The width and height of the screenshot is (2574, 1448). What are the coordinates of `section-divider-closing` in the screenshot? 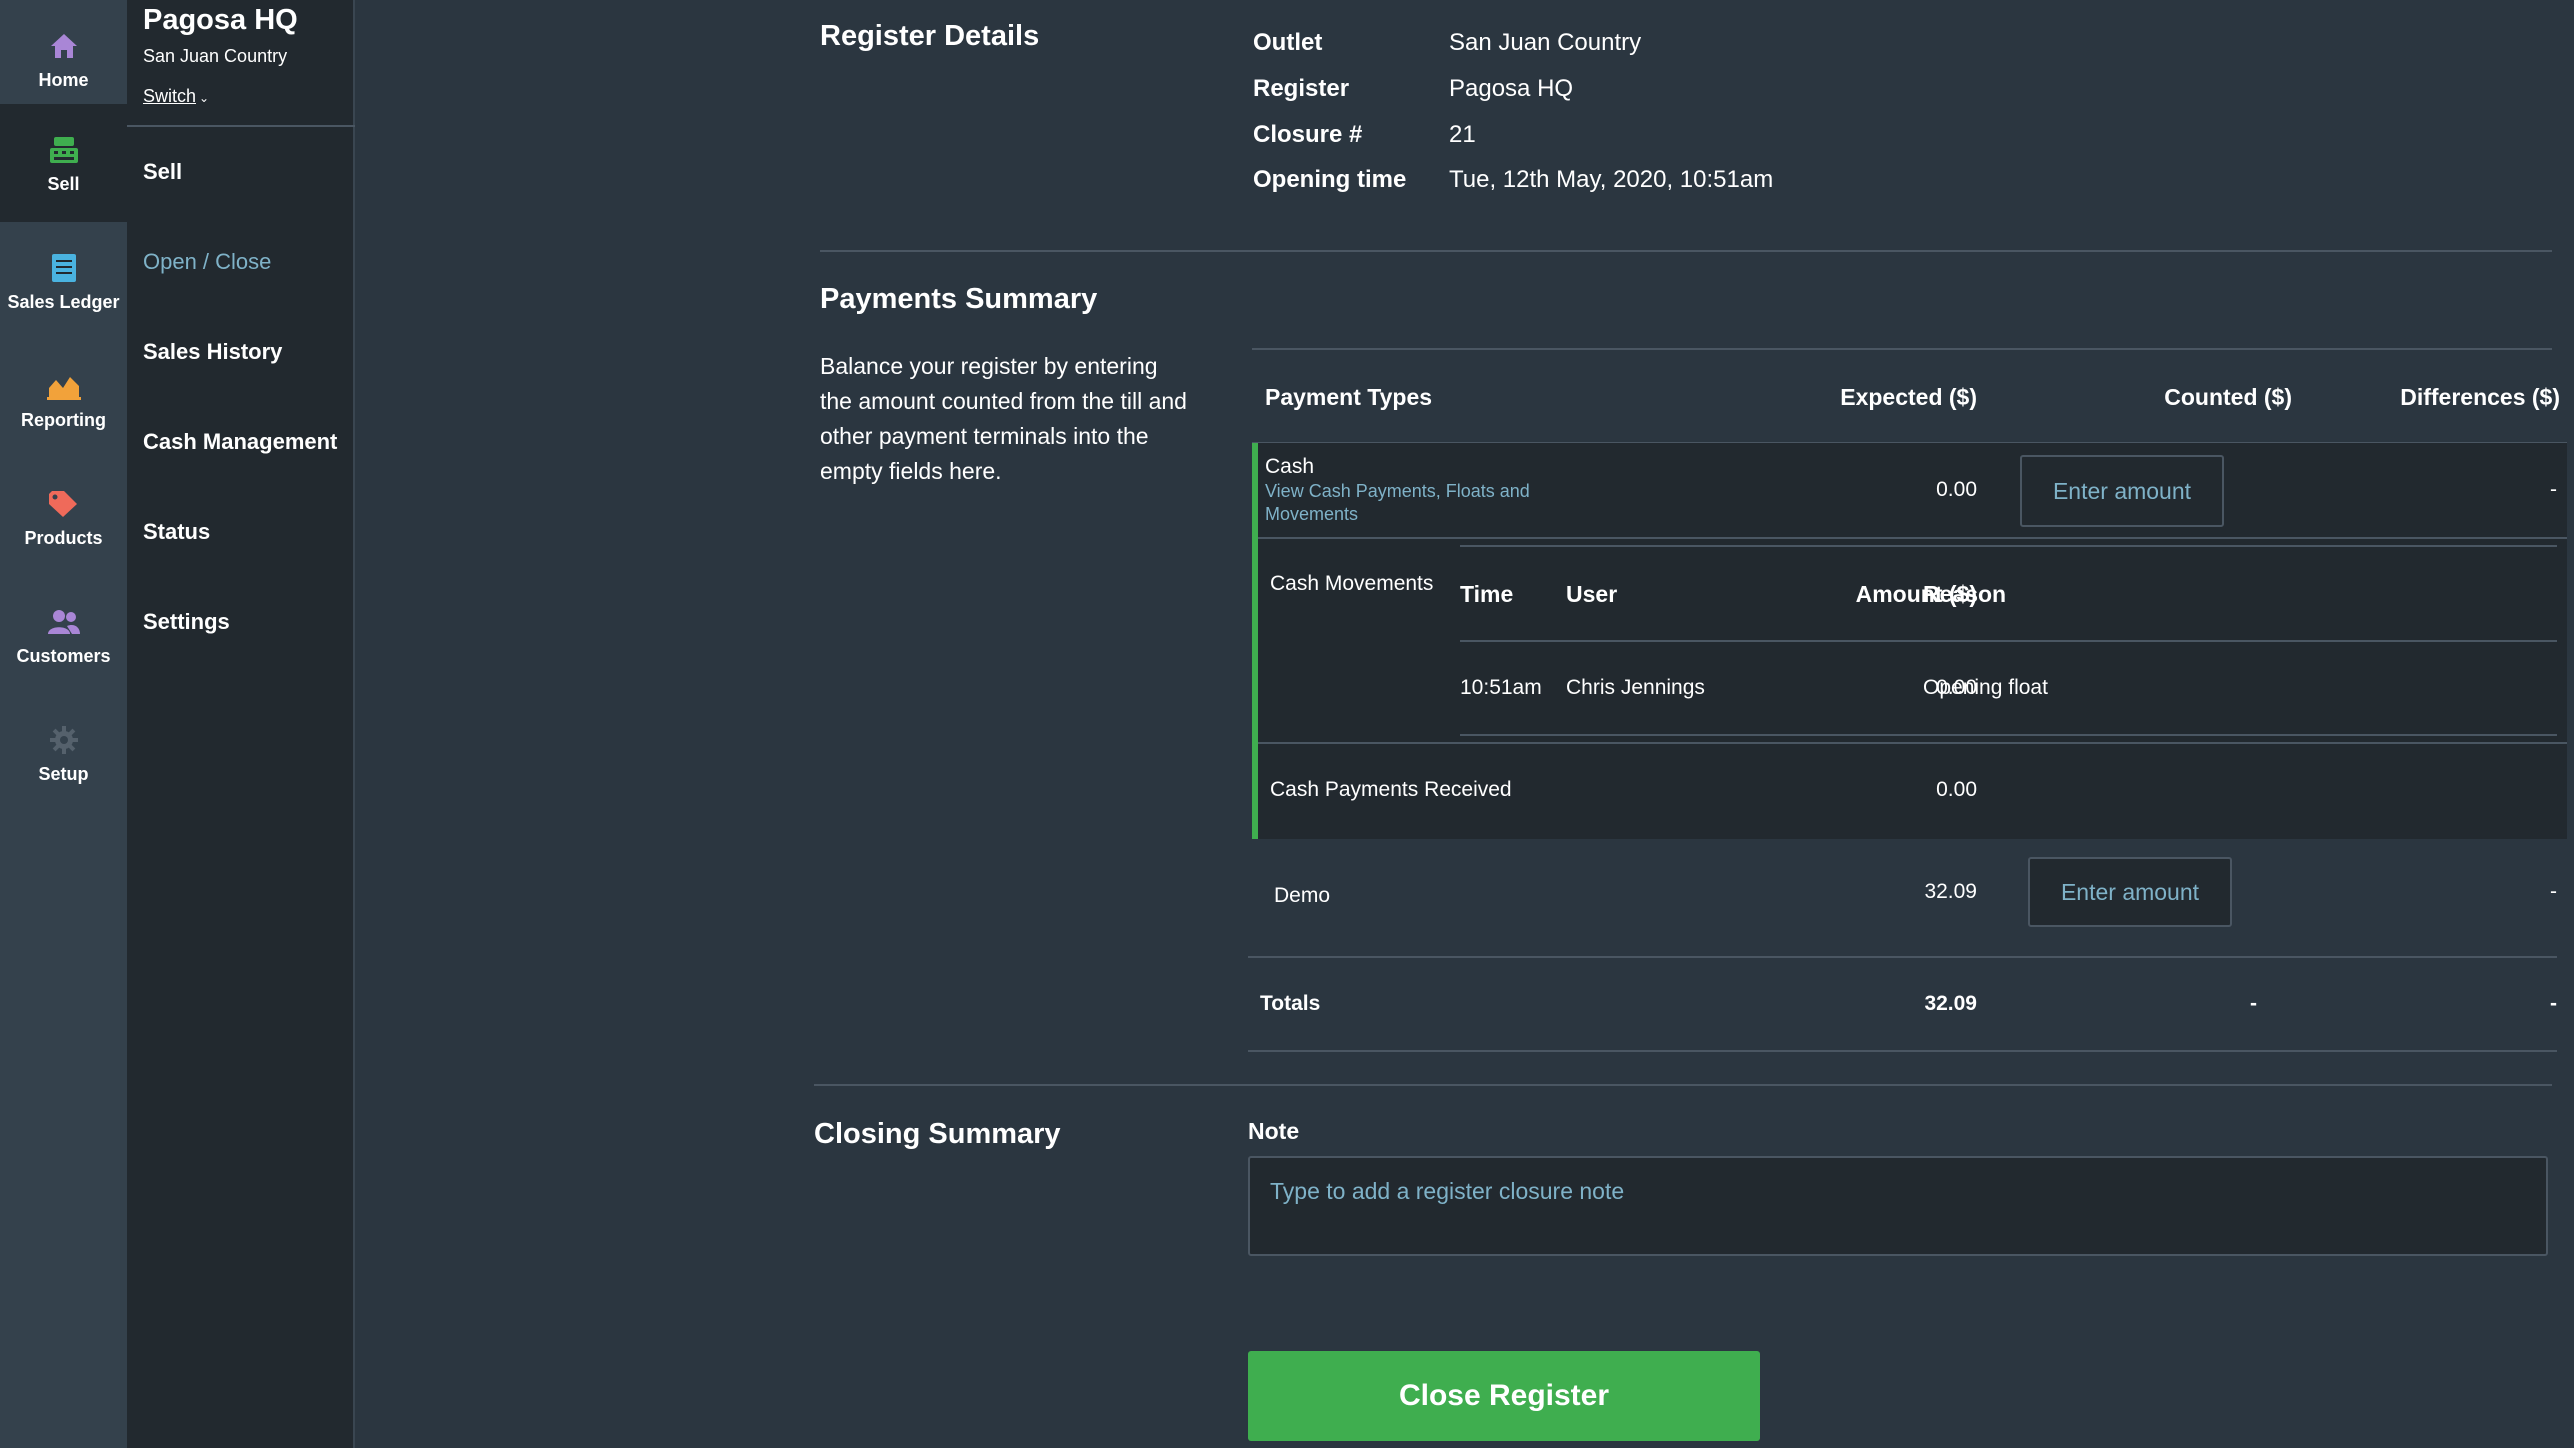 It's located at (1683, 1085).